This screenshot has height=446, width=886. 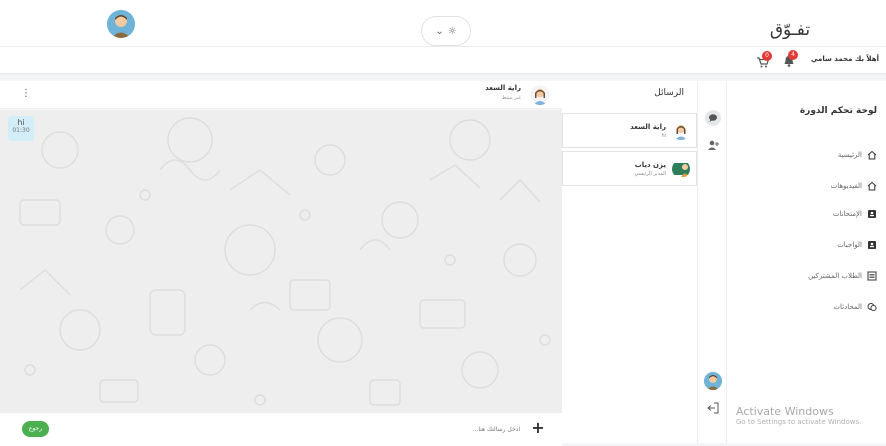 I want to click on chat-icon, so click(x=872, y=307).